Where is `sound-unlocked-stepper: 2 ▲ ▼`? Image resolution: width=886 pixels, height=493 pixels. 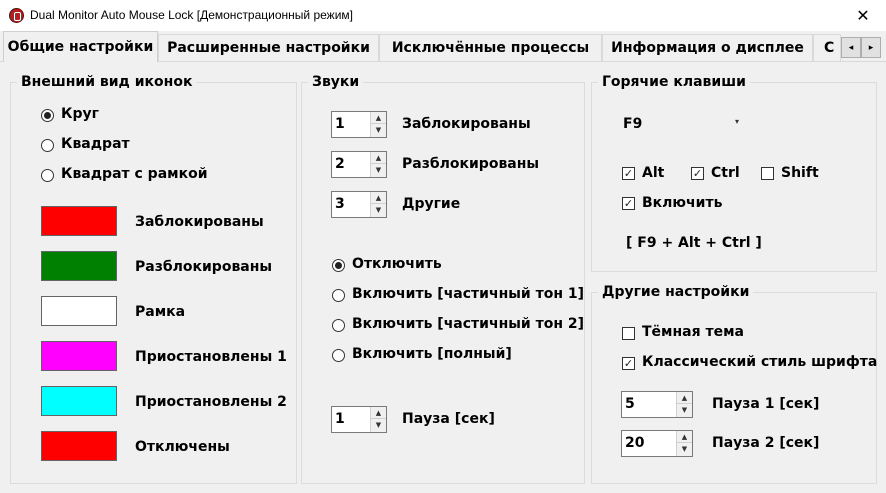
sound-unlocked-stepper: 2 ▲ ▼ is located at coordinates (359, 164).